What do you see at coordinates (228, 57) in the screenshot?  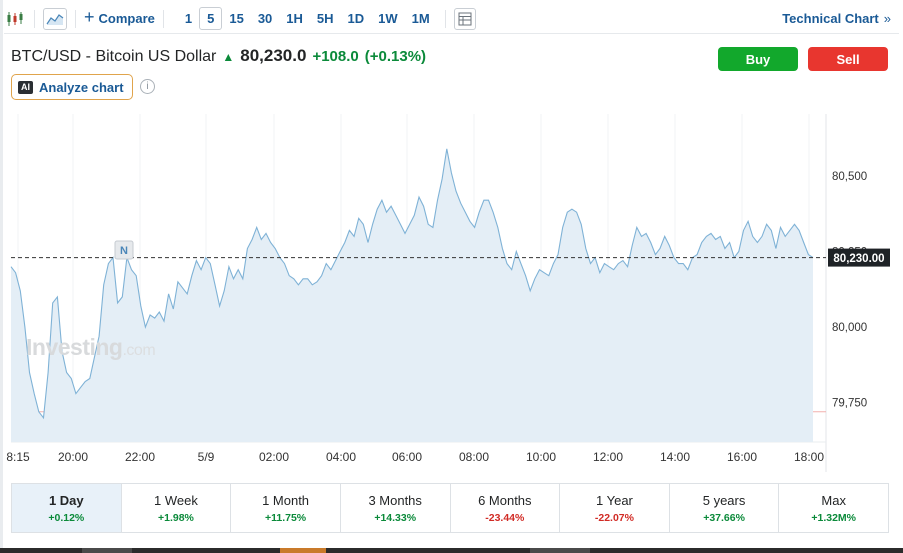 I see `up-arrow-icon: ▲` at bounding box center [228, 57].